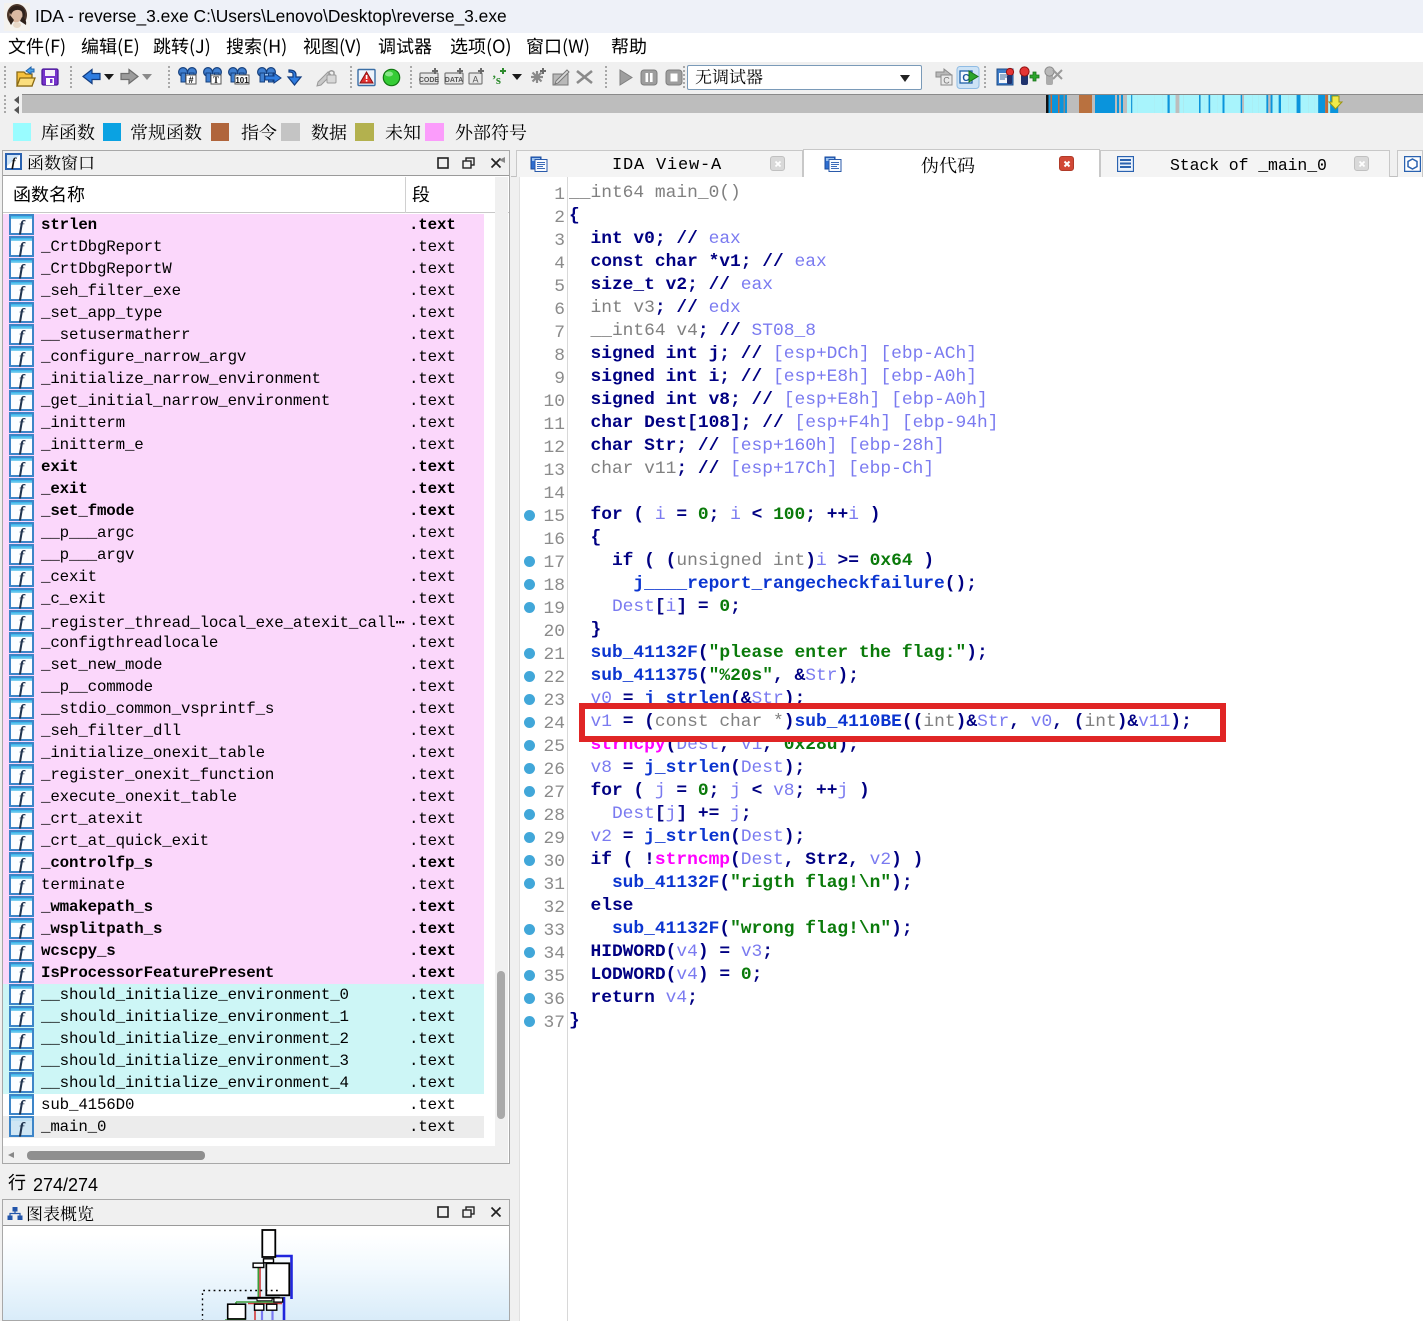  What do you see at coordinates (496, 79) in the screenshot?
I see `svg-text: ’s` at bounding box center [496, 79].